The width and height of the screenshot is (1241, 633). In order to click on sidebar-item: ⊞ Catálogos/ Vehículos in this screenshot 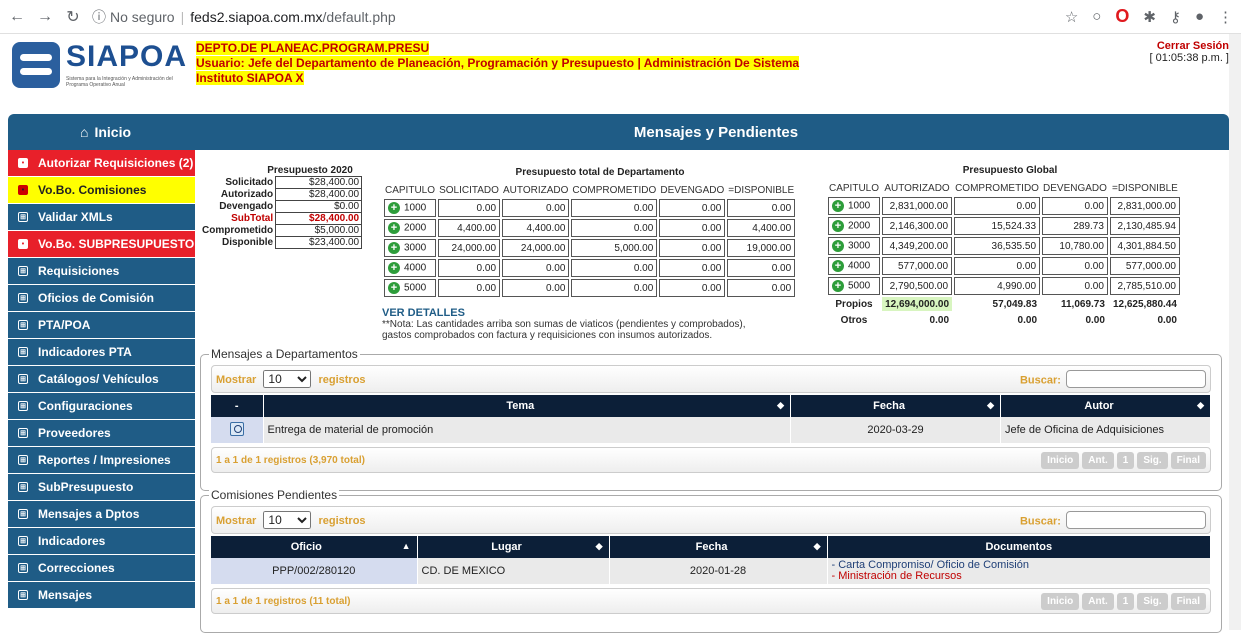, I will do `click(101, 379)`.